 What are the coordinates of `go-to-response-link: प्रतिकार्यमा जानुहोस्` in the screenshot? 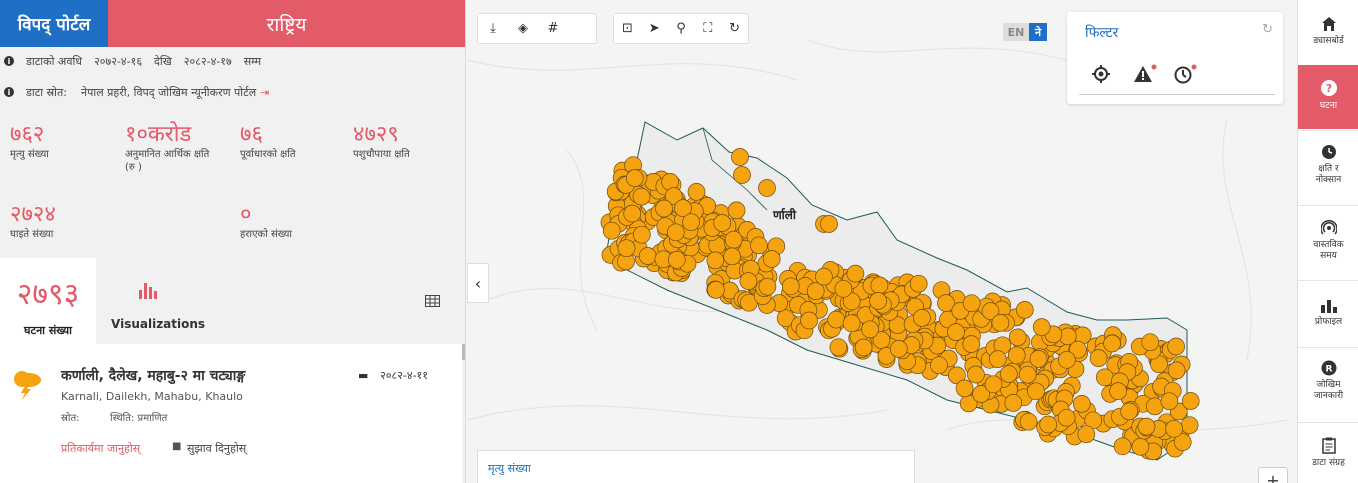 It's located at (100, 448).